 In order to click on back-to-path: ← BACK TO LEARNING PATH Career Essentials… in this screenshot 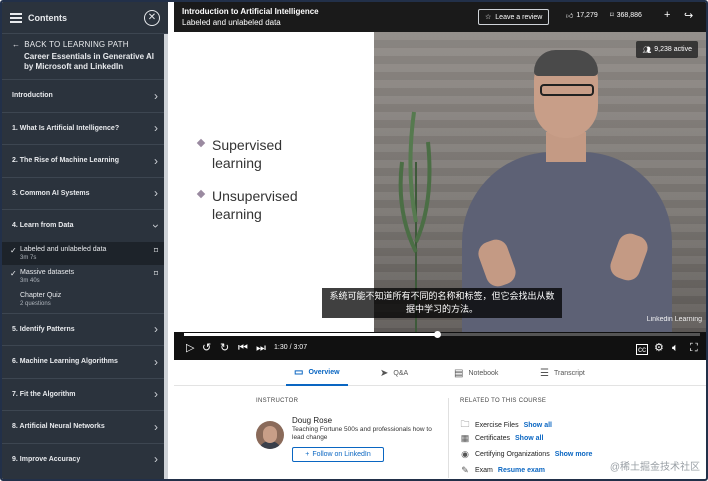, I will do `click(85, 53)`.